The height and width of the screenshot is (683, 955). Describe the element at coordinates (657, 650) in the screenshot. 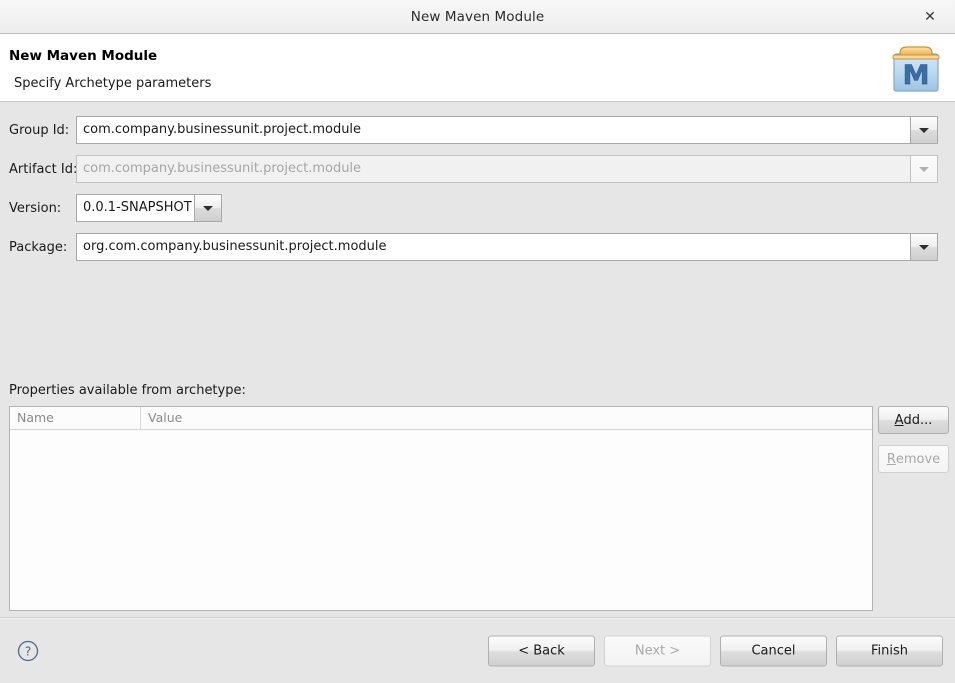

I see `next-button: Next >` at that location.